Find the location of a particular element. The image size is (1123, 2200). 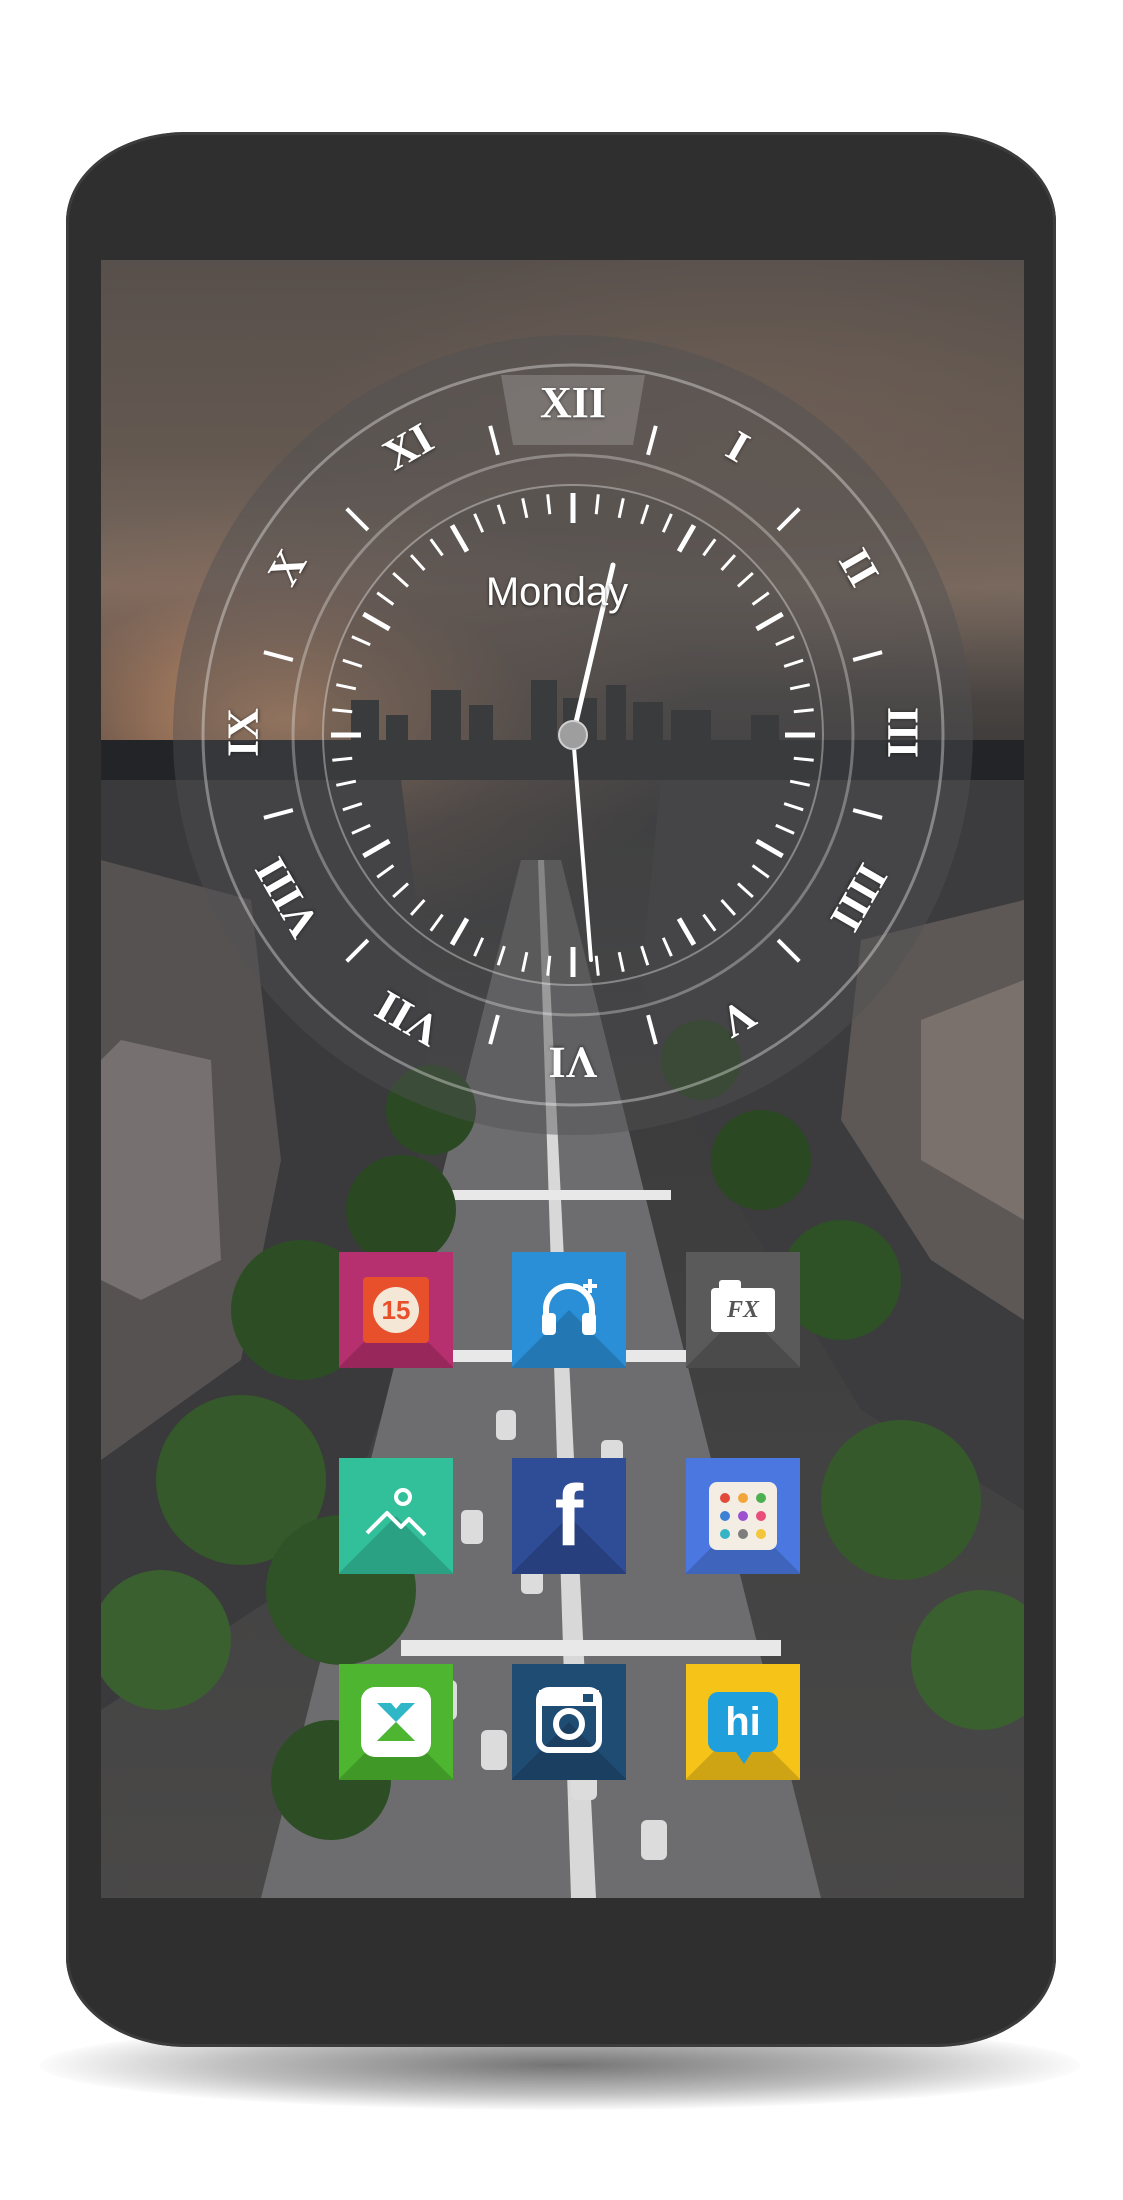

fx-file-explorer-app: FX is located at coordinates (743, 1310).